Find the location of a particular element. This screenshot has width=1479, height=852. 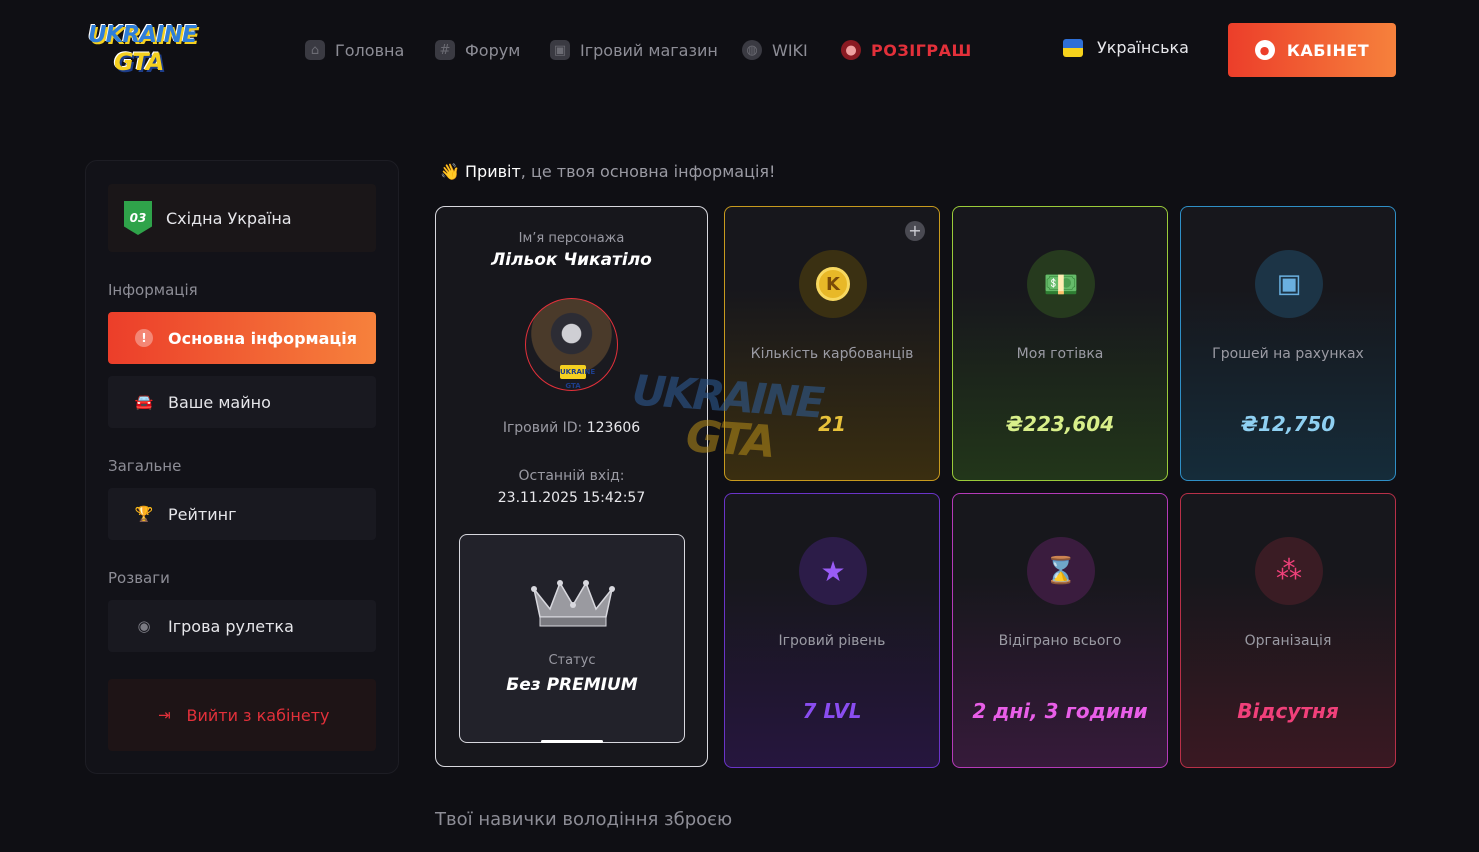

stat-value-cash: ₴223,604 is located at coordinates (1060, 424).